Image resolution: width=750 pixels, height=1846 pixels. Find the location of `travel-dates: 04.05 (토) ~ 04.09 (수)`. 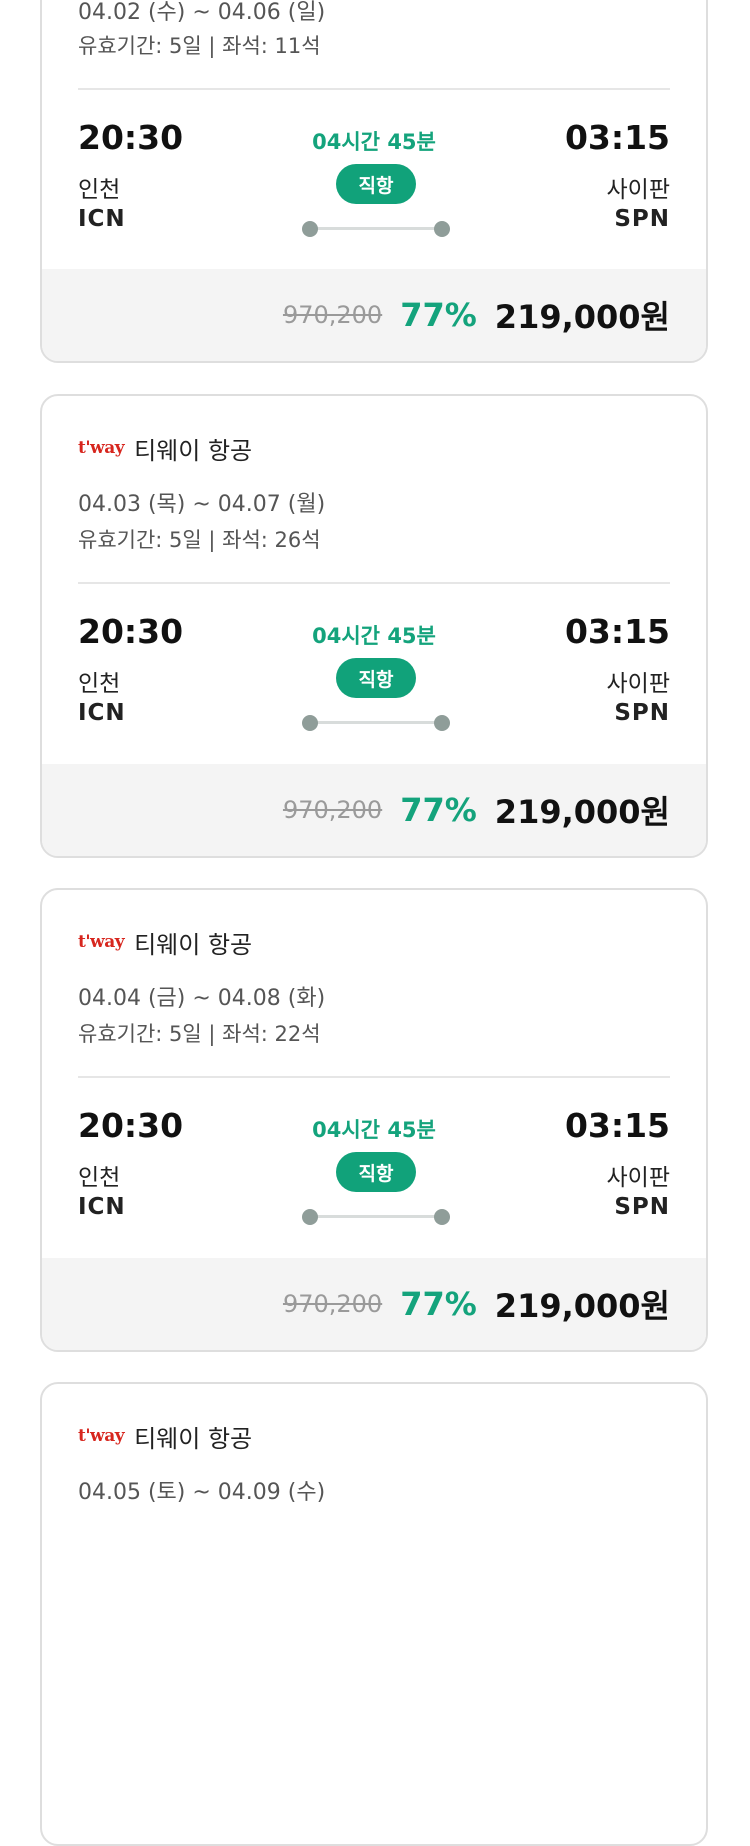

travel-dates: 04.05 (토) ~ 04.09 (수) is located at coordinates (202, 1492).